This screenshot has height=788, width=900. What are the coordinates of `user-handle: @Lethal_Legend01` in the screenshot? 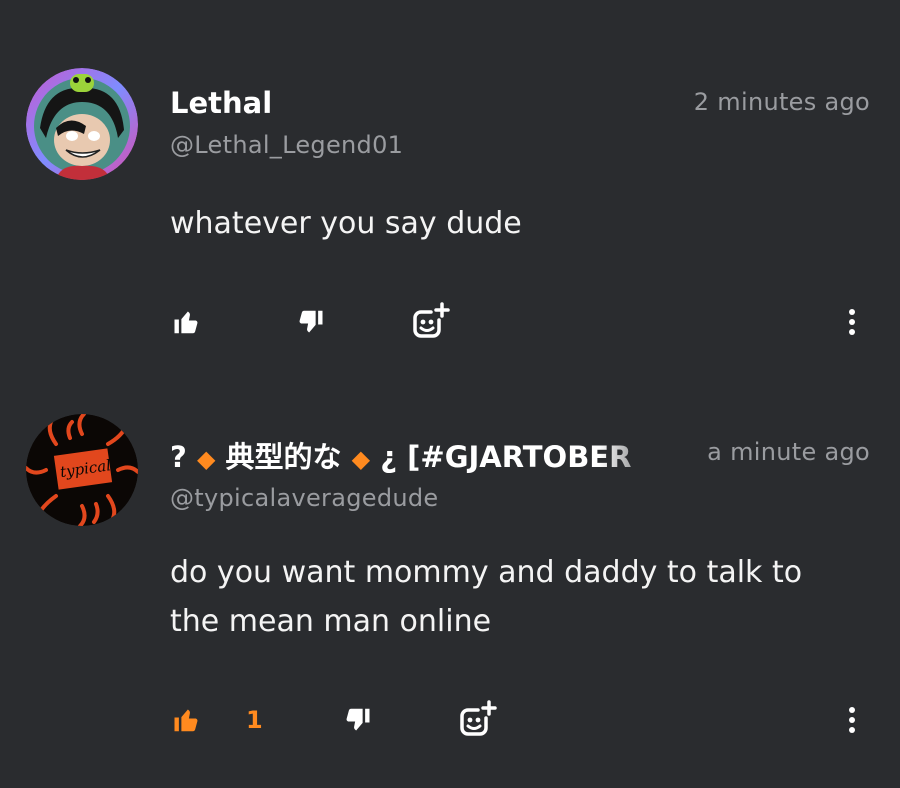 It's located at (286, 145).